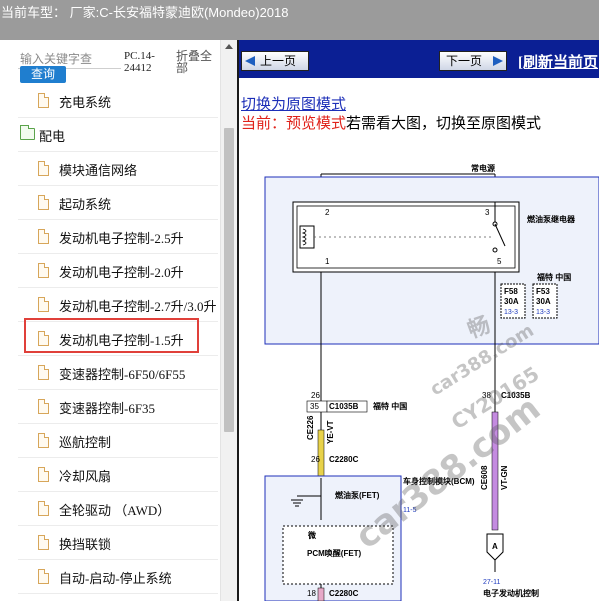  I want to click on pin-label: 18, so click(311, 593).